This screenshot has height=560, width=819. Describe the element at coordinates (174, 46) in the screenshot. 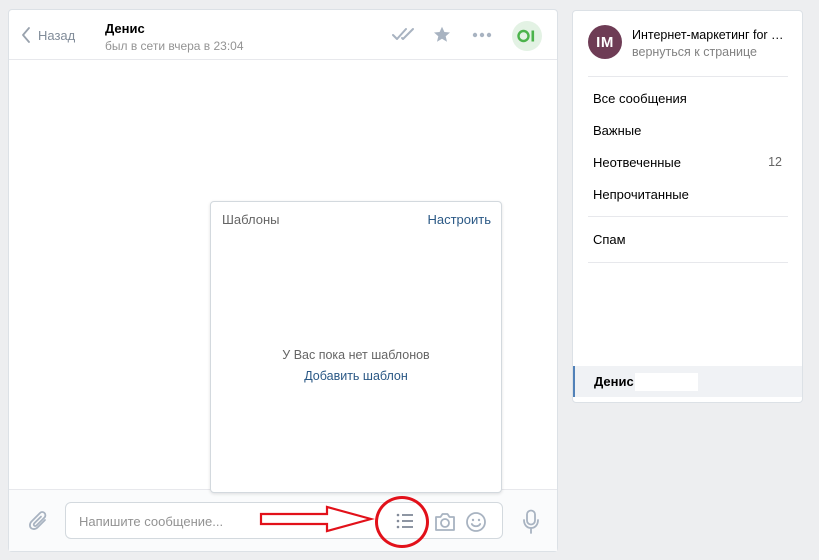

I see `peer-status: был в сети вчера в 23:04` at that location.